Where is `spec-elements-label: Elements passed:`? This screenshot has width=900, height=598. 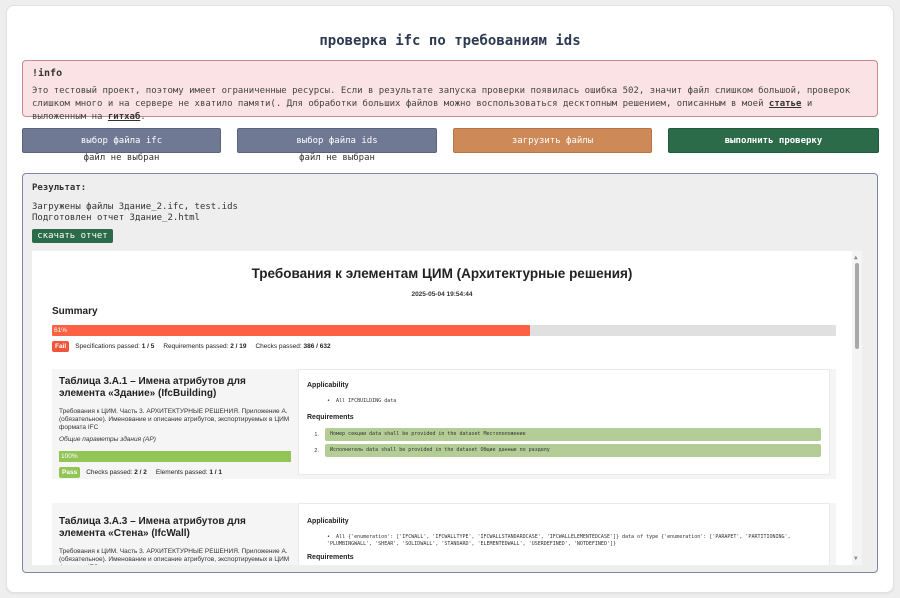
spec-elements-label: Elements passed: is located at coordinates (182, 472).